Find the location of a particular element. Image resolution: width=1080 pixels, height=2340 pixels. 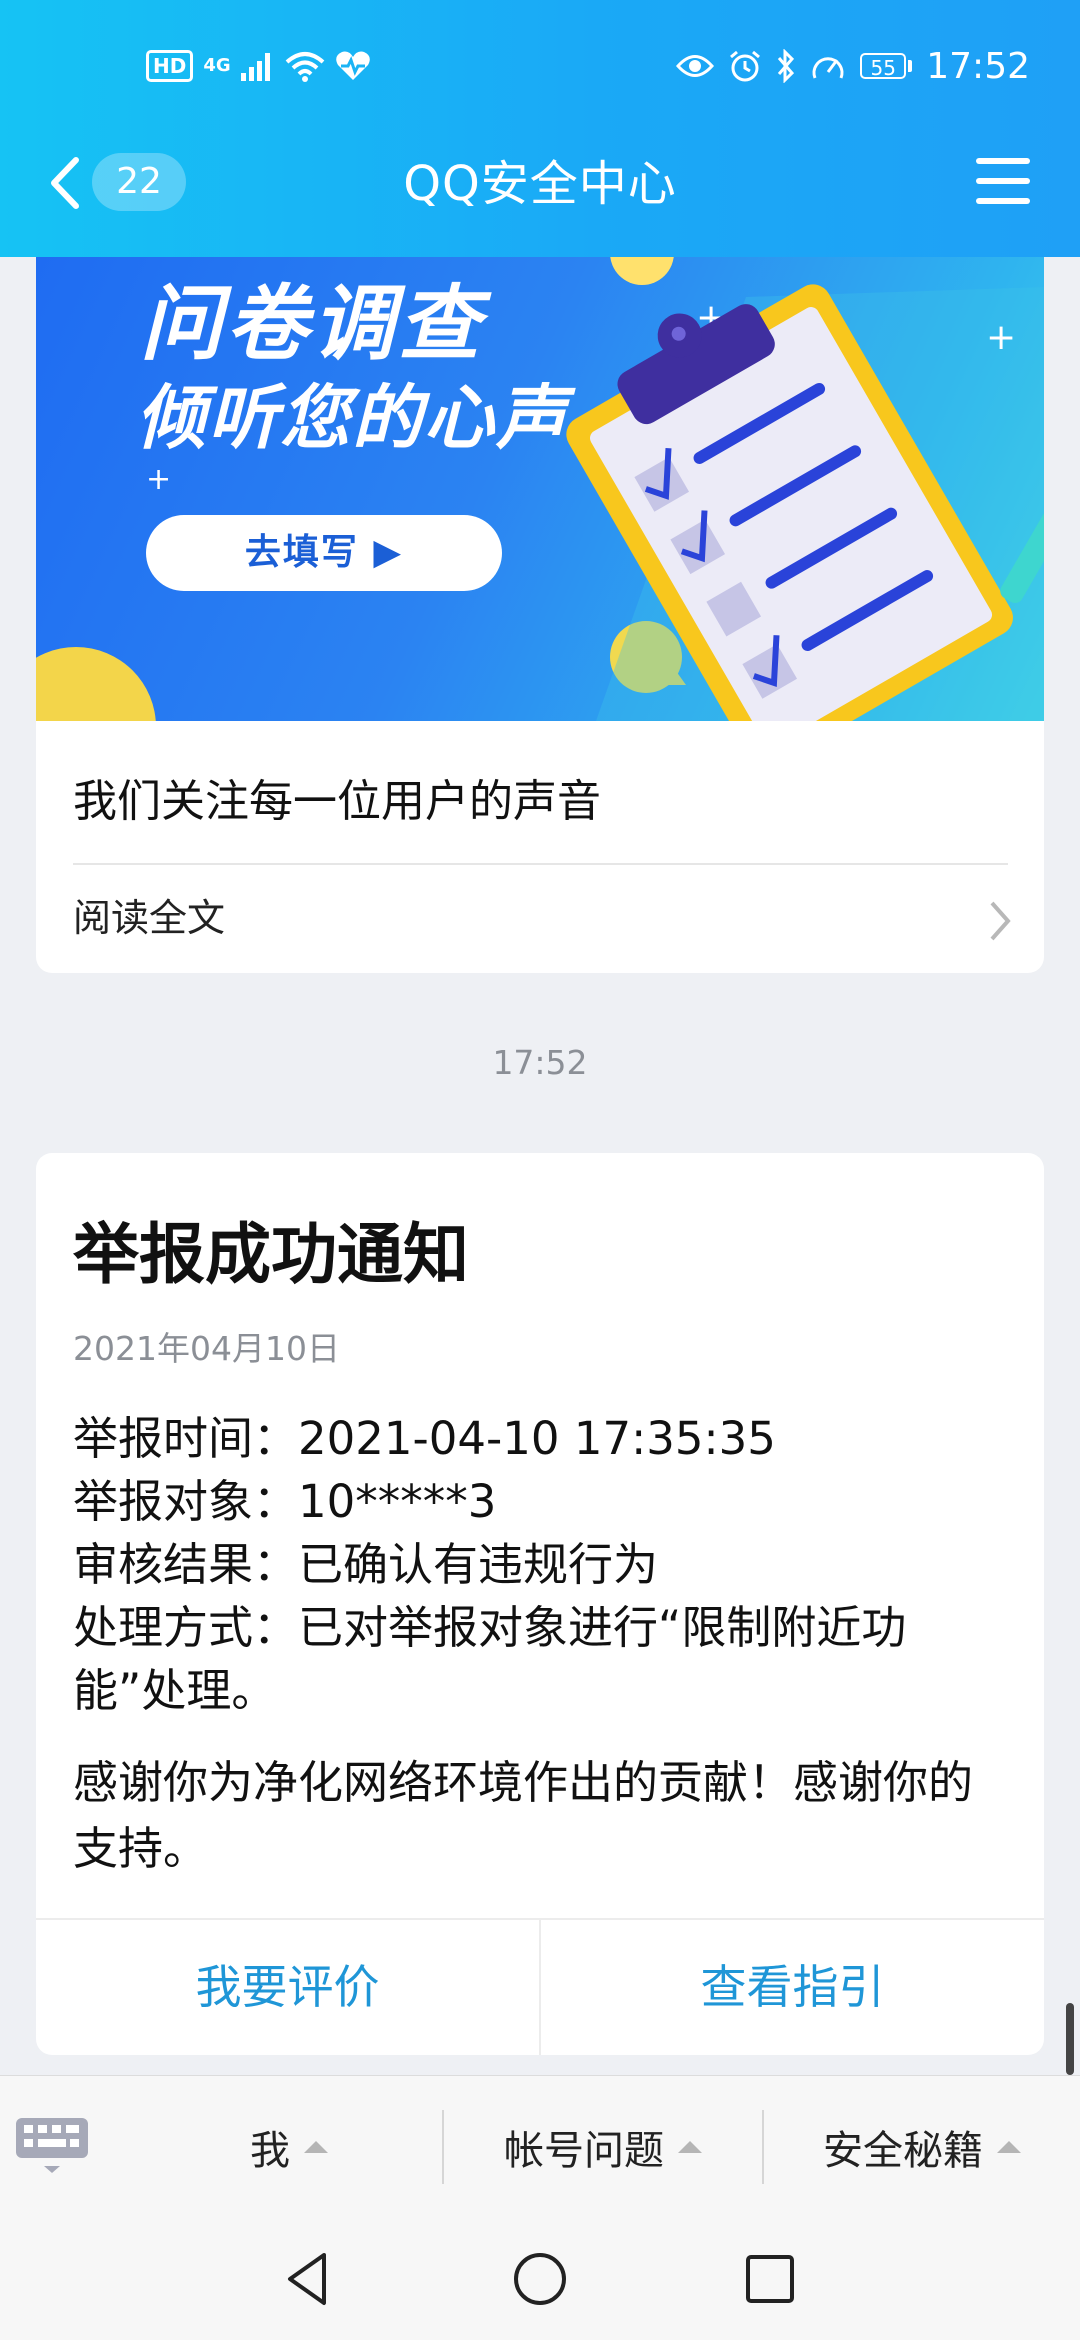

bluetooth-icon is located at coordinates (786, 66).